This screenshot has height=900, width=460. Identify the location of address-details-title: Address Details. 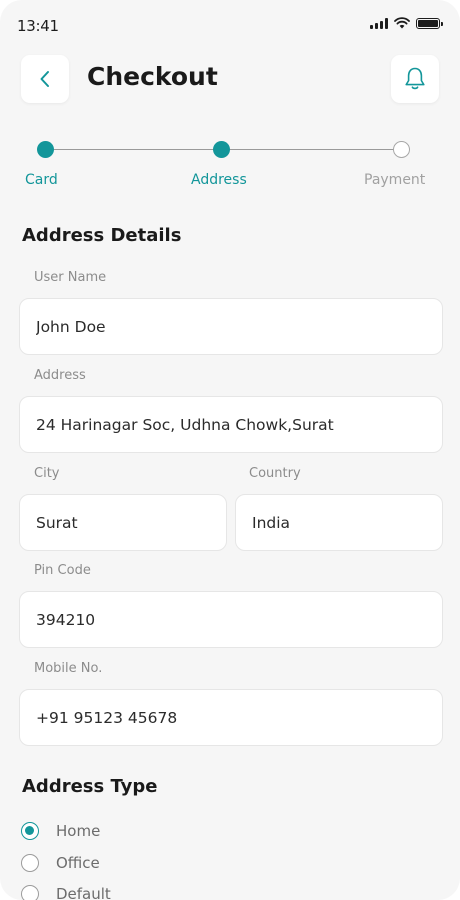
(102, 235).